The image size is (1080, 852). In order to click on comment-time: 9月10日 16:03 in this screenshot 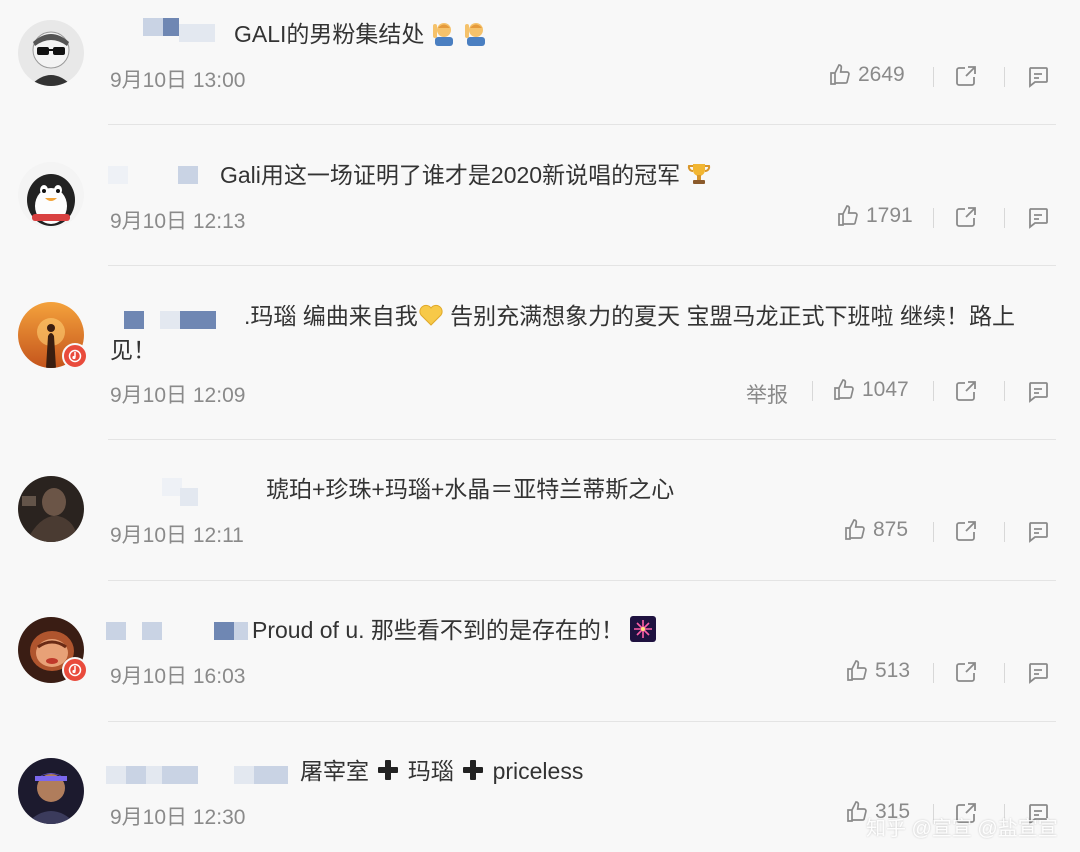, I will do `click(178, 676)`.